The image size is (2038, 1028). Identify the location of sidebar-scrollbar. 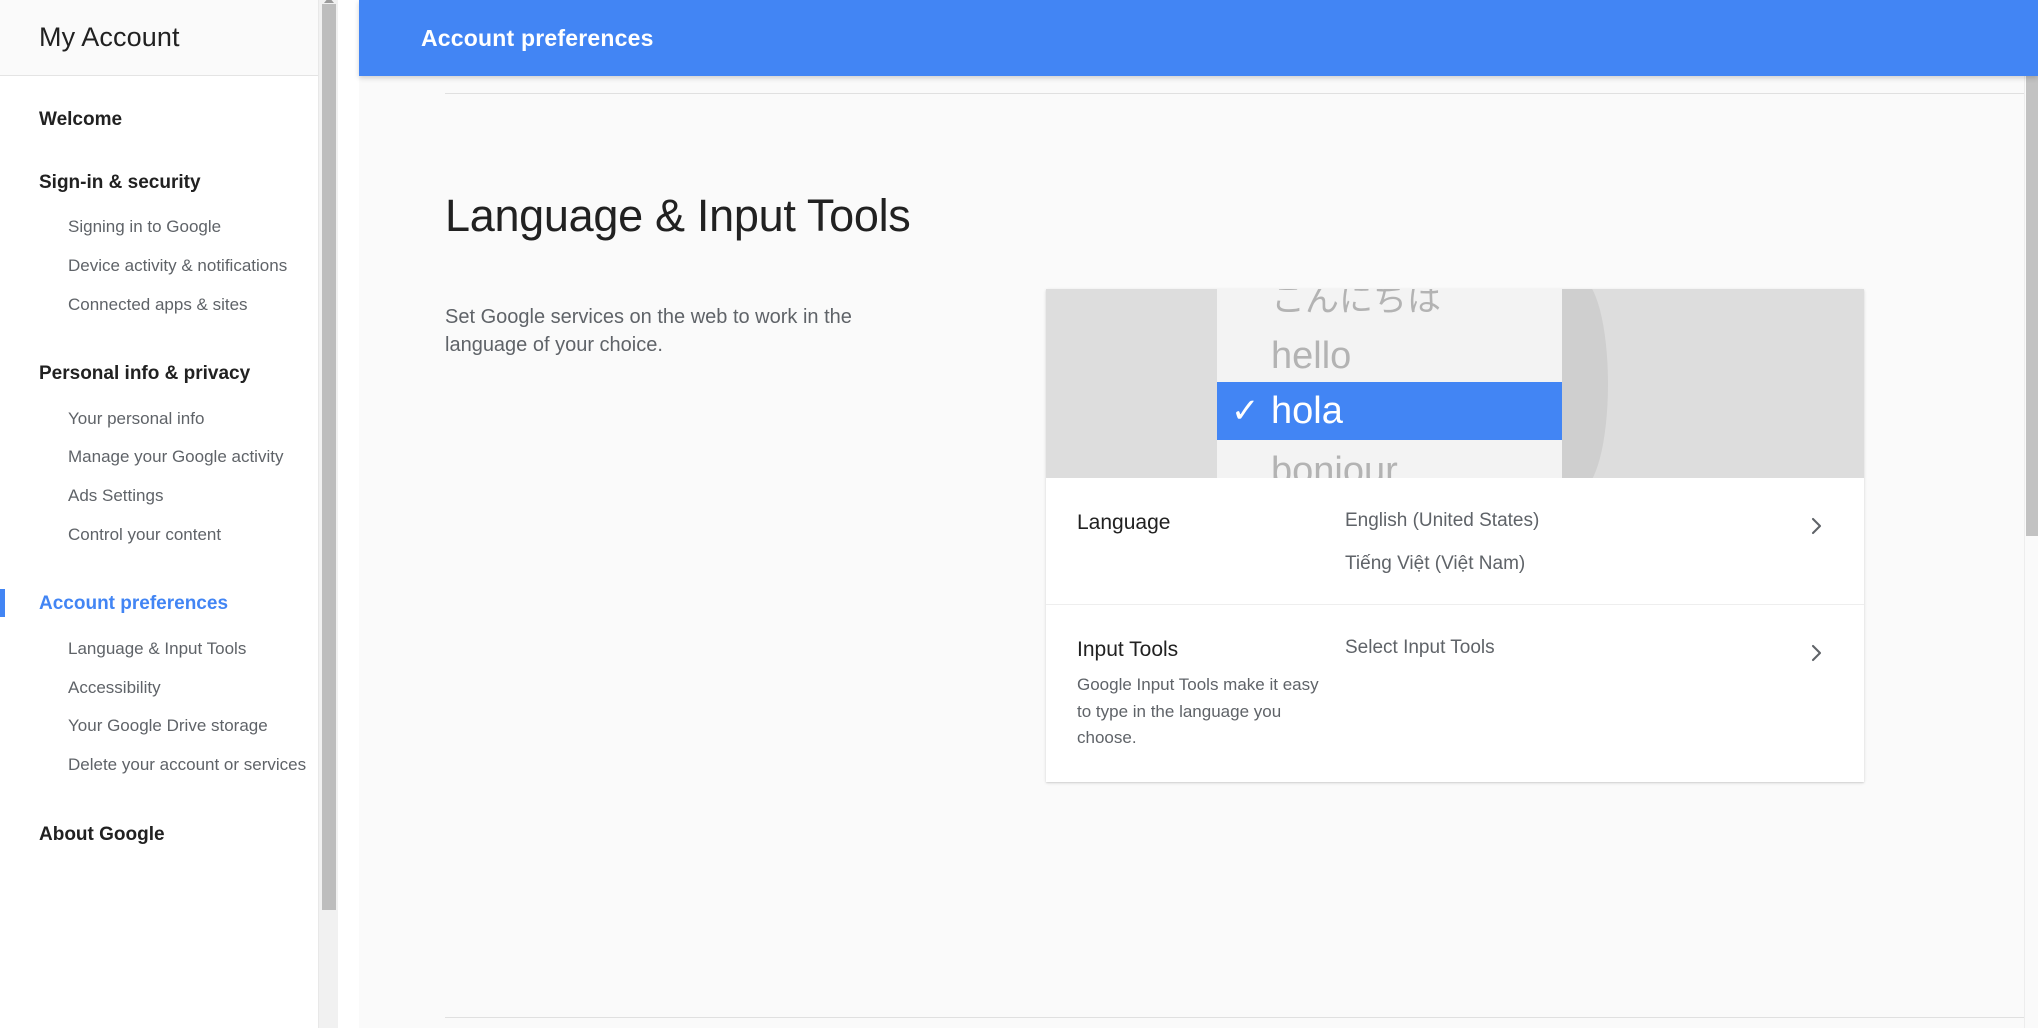
(328, 514).